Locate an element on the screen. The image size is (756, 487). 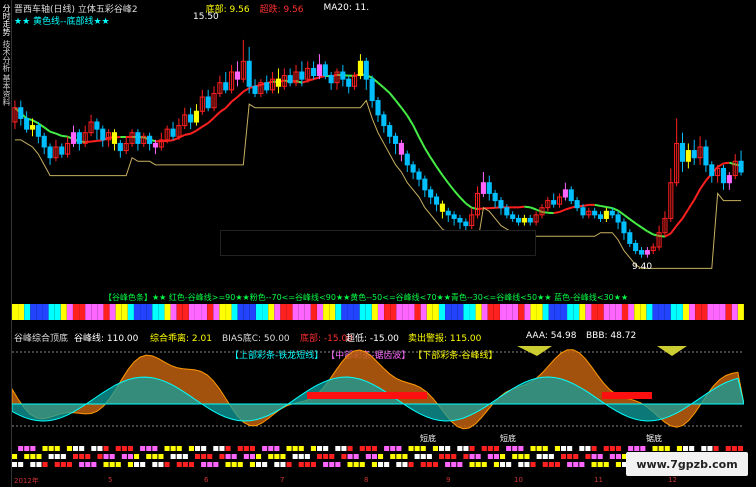
color-band-strip is located at coordinates (378, 312).